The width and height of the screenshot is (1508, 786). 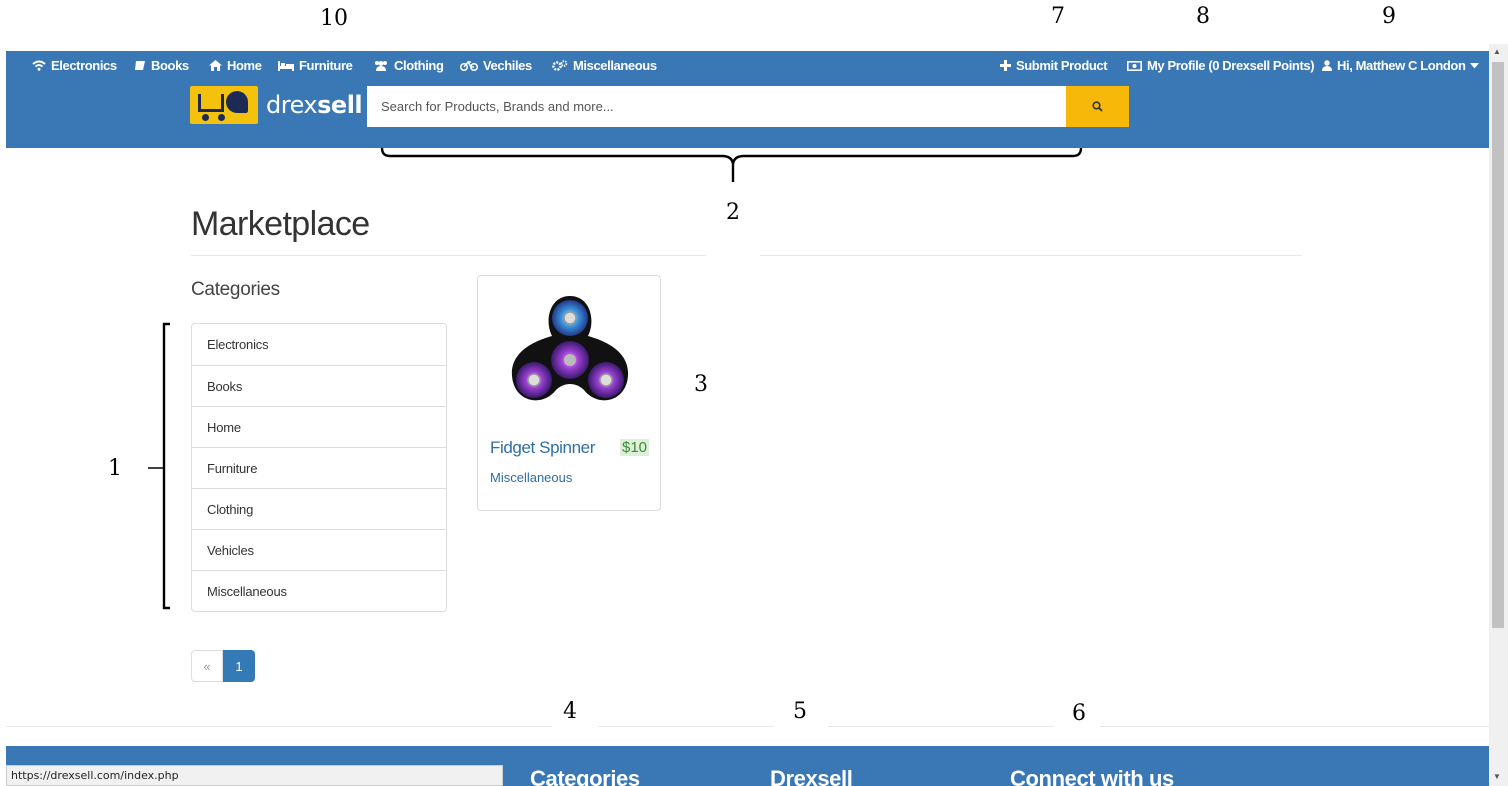 What do you see at coordinates (800, 711) in the screenshot?
I see `annotation-5: 5` at bounding box center [800, 711].